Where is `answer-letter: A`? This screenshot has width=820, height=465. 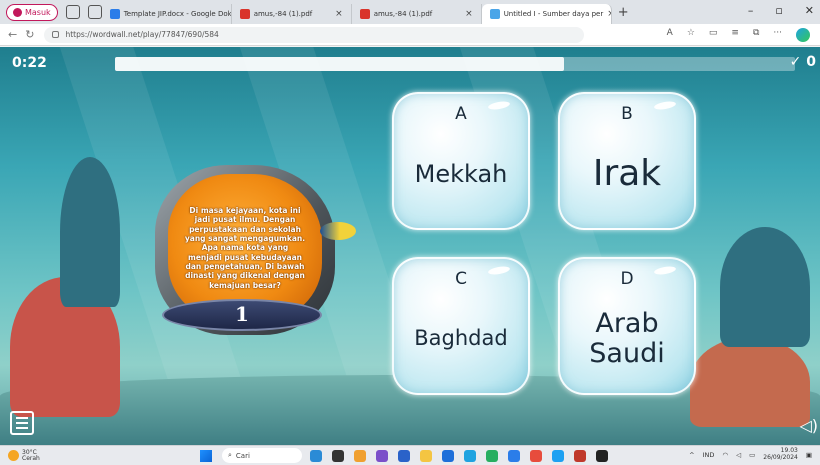
answer-letter: A is located at coordinates (461, 114).